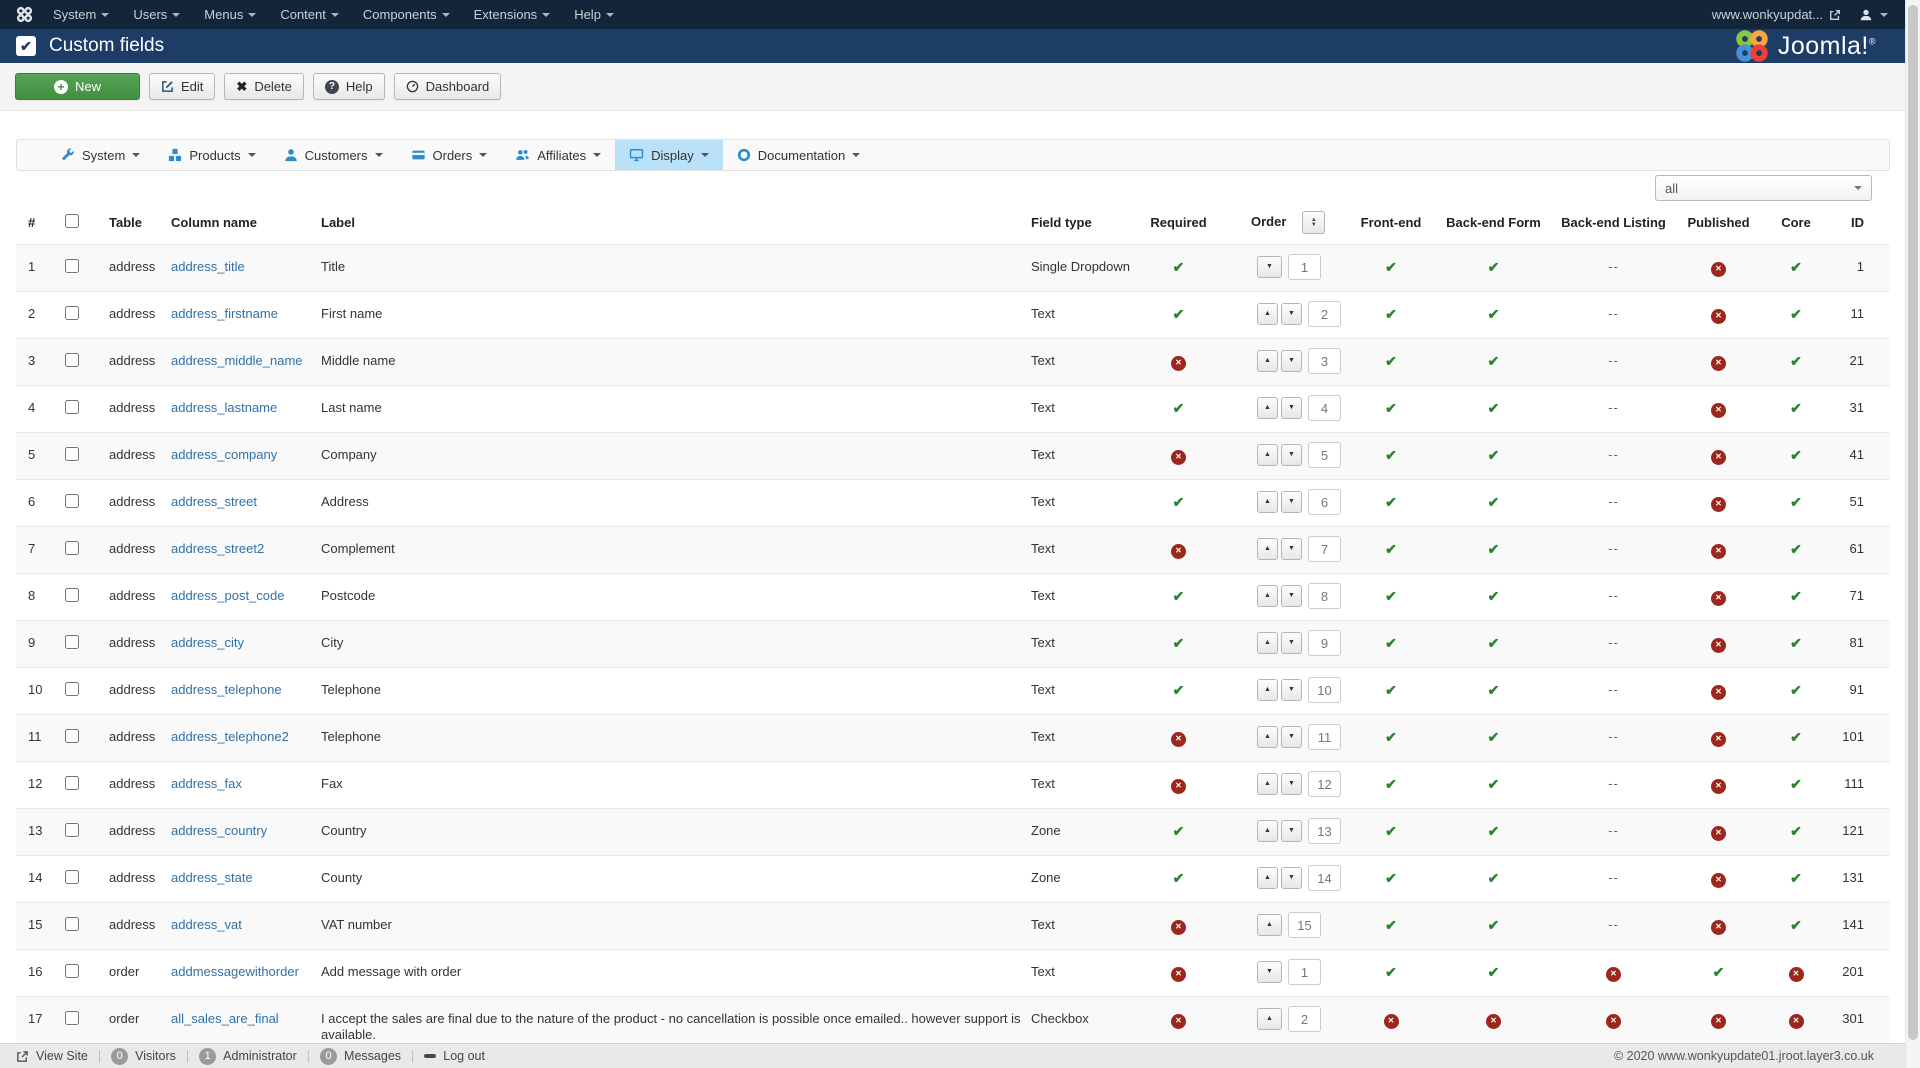 The height and width of the screenshot is (1068, 1920). What do you see at coordinates (798, 155) in the screenshot?
I see `nav-documentation: Documentation` at bounding box center [798, 155].